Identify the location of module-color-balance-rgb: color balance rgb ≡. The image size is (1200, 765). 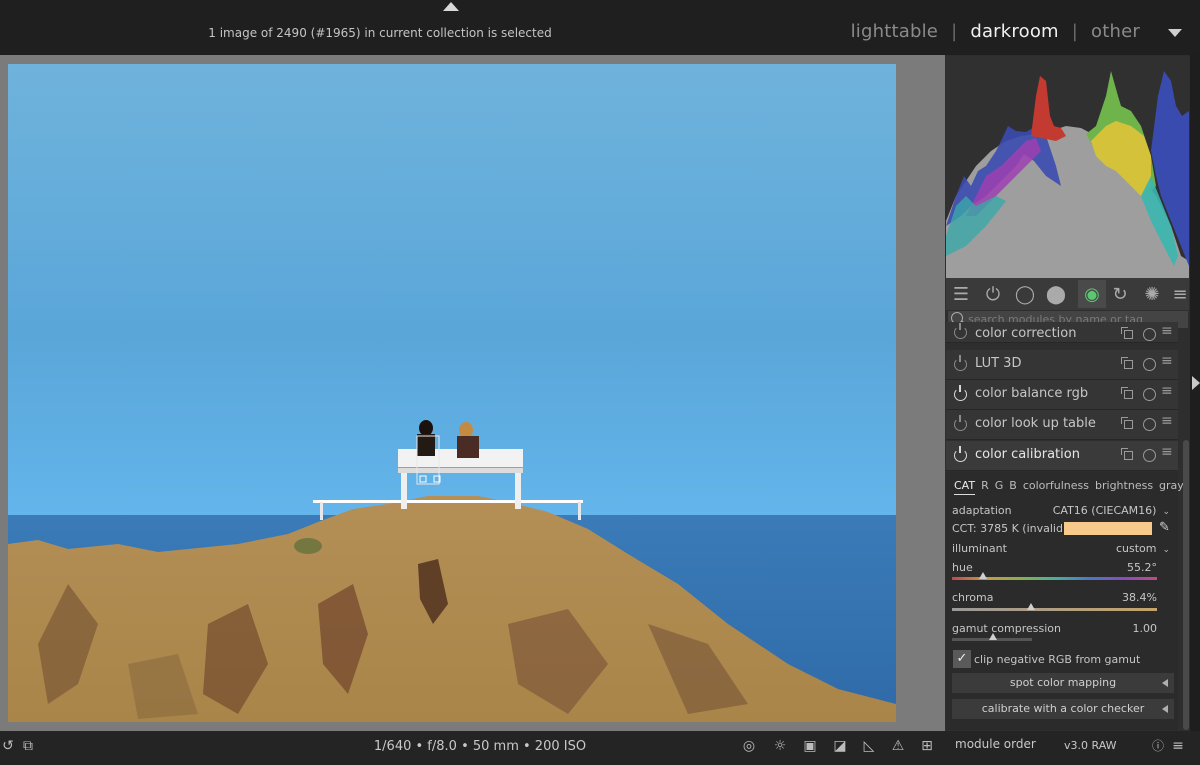
(1062, 395).